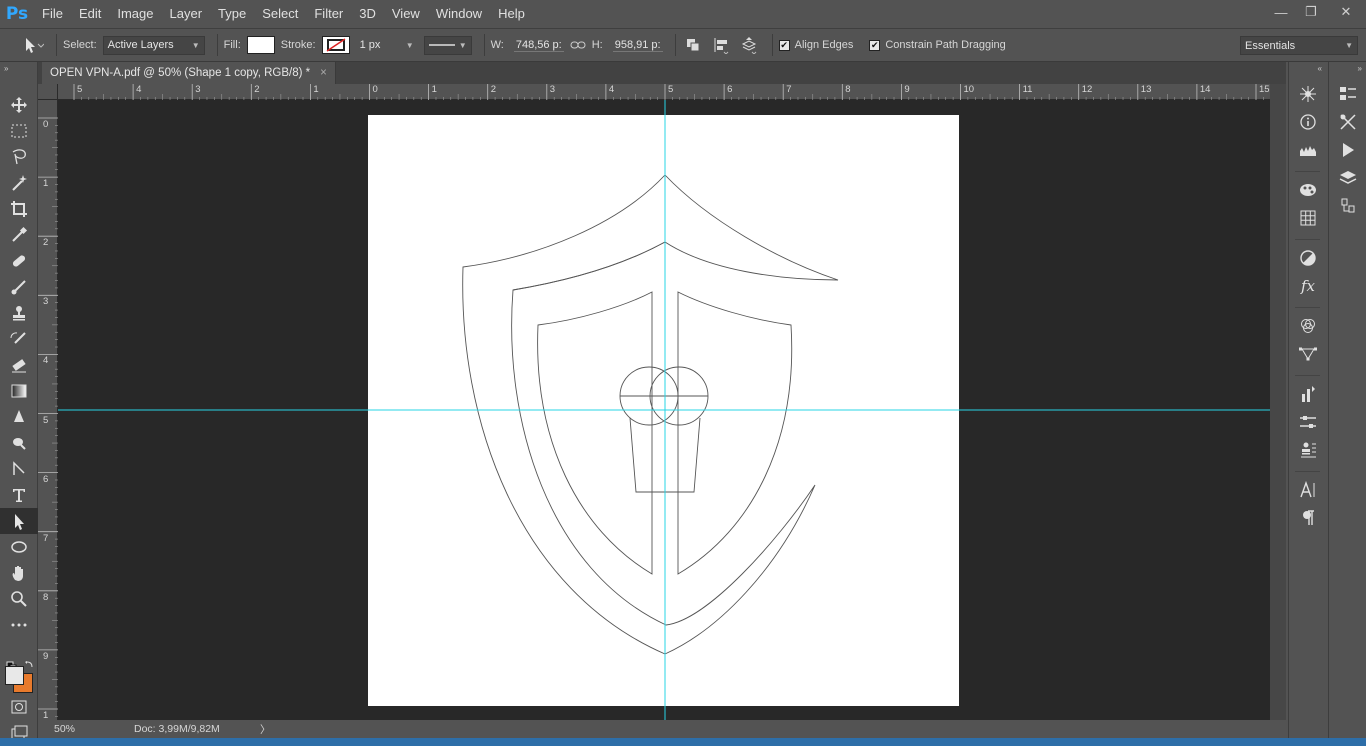 This screenshot has width=1366, height=746. I want to click on move-tool-icon, so click(19, 105).